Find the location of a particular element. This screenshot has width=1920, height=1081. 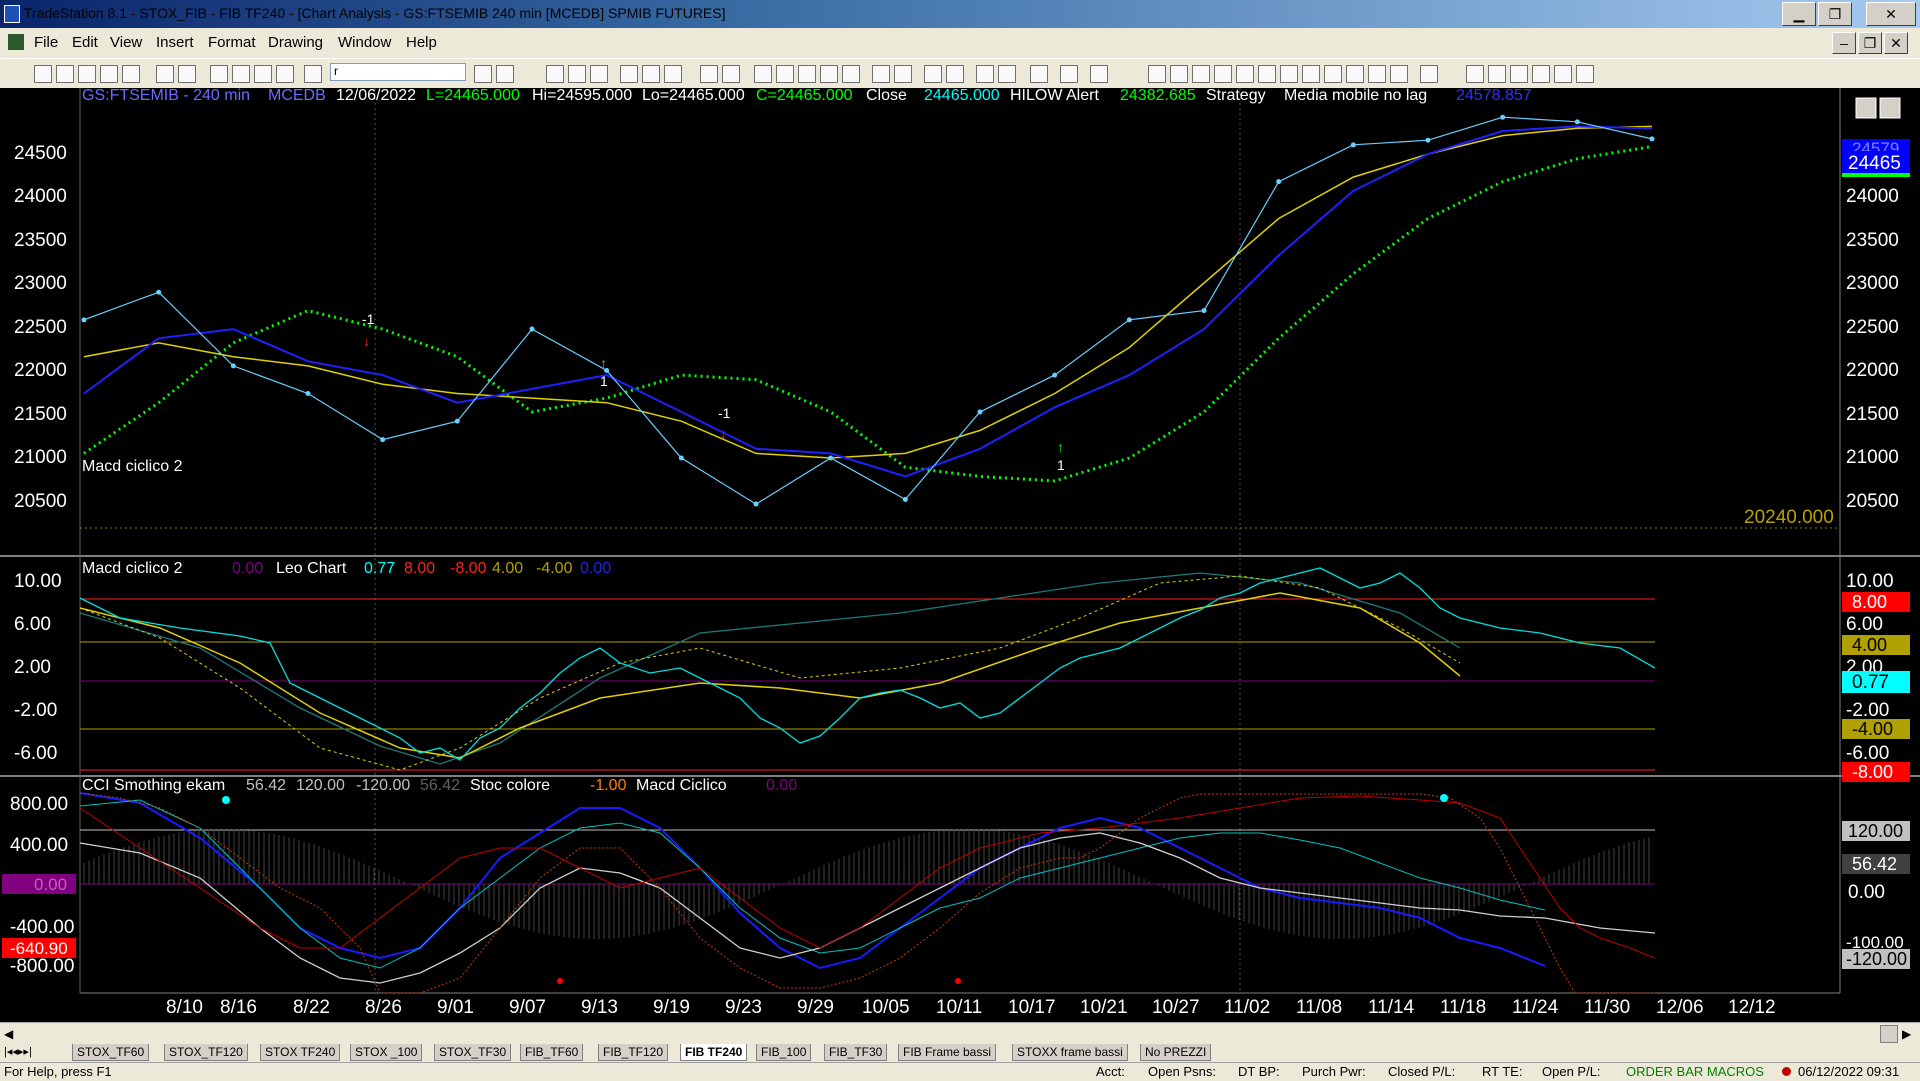

close-button: ✕ is located at coordinates (1891, 14).